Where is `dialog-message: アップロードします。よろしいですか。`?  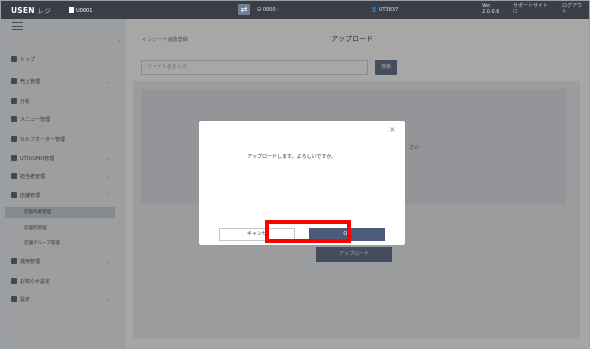
dialog-message: アップロードします。よろしいですか。 is located at coordinates (292, 157).